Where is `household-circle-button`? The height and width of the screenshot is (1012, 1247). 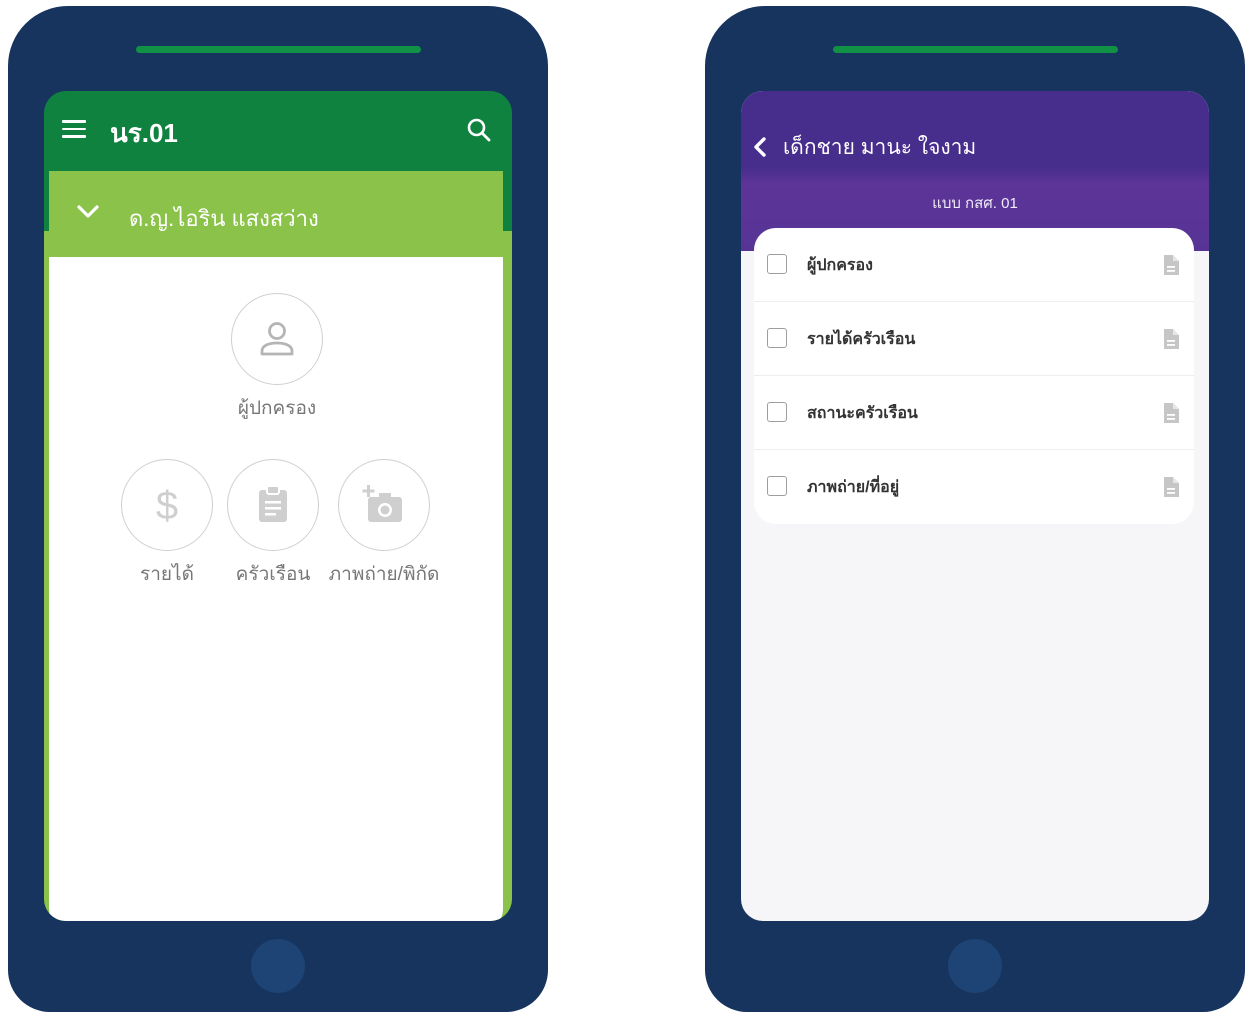 household-circle-button is located at coordinates (273, 505).